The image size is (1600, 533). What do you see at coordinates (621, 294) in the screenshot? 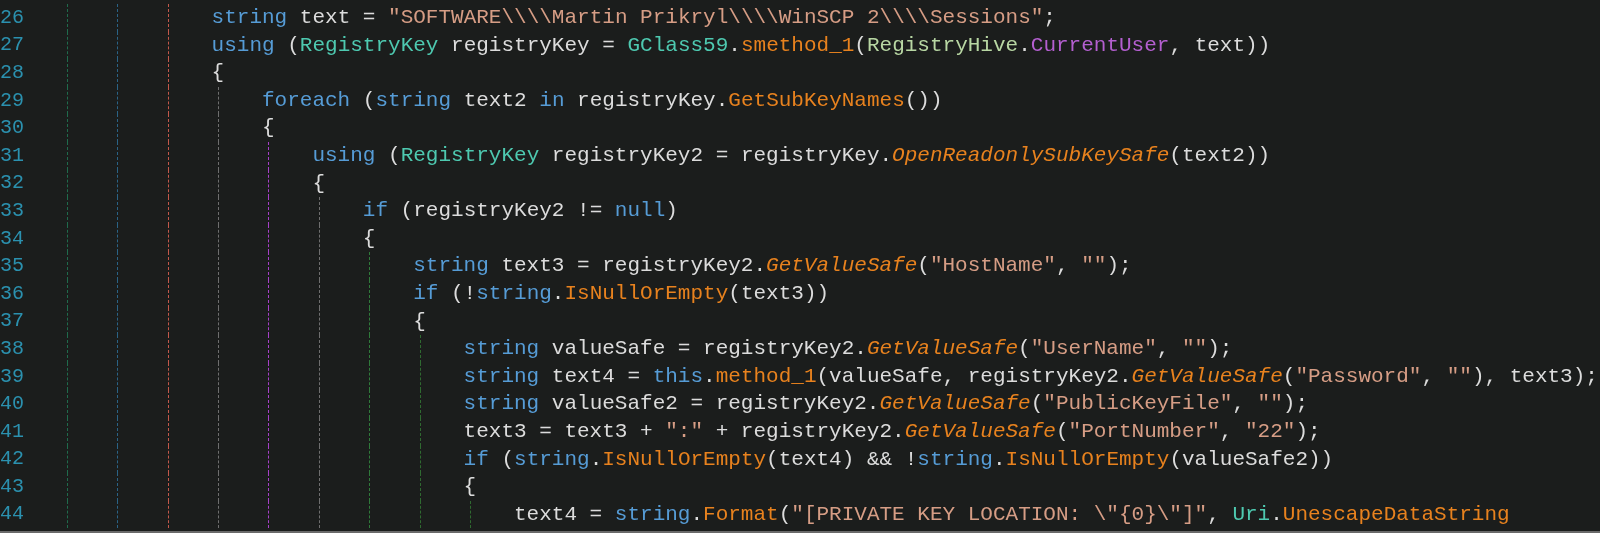
I see `code-line: if (!string.IsNullOrEmpty(text3))` at bounding box center [621, 294].